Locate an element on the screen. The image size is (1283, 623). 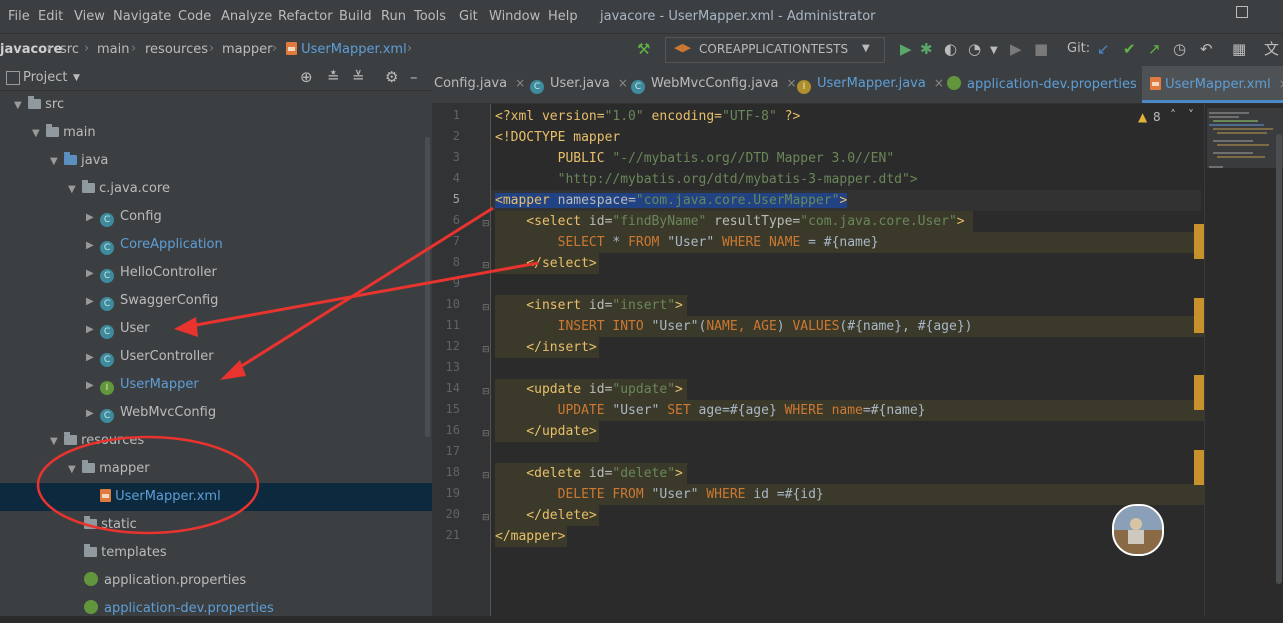
tab-user-java: C User.java × is located at coordinates (579, 85).